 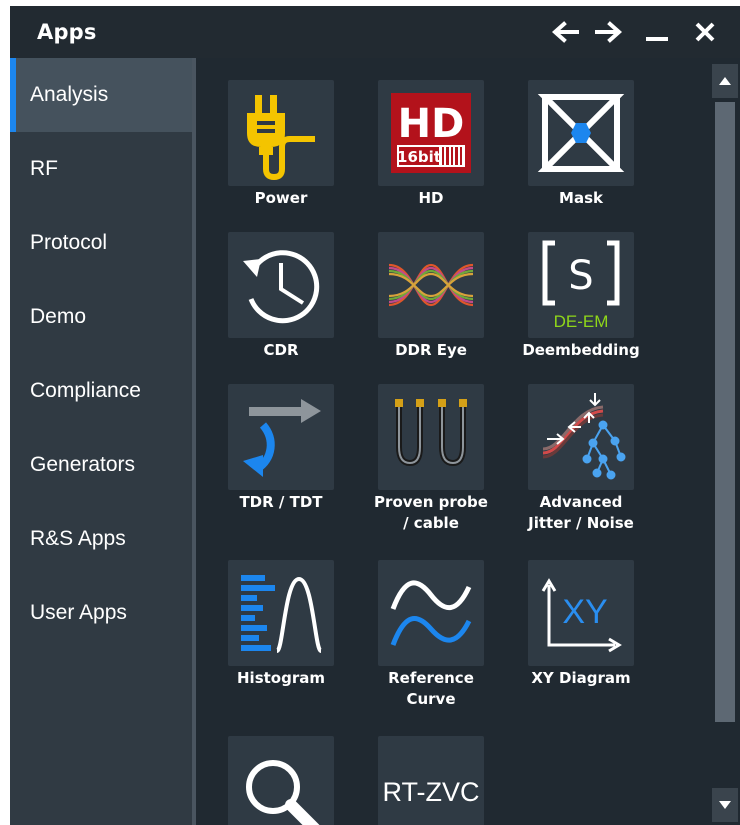 I want to click on app-tile: RT-ZVC, so click(x=431, y=780).